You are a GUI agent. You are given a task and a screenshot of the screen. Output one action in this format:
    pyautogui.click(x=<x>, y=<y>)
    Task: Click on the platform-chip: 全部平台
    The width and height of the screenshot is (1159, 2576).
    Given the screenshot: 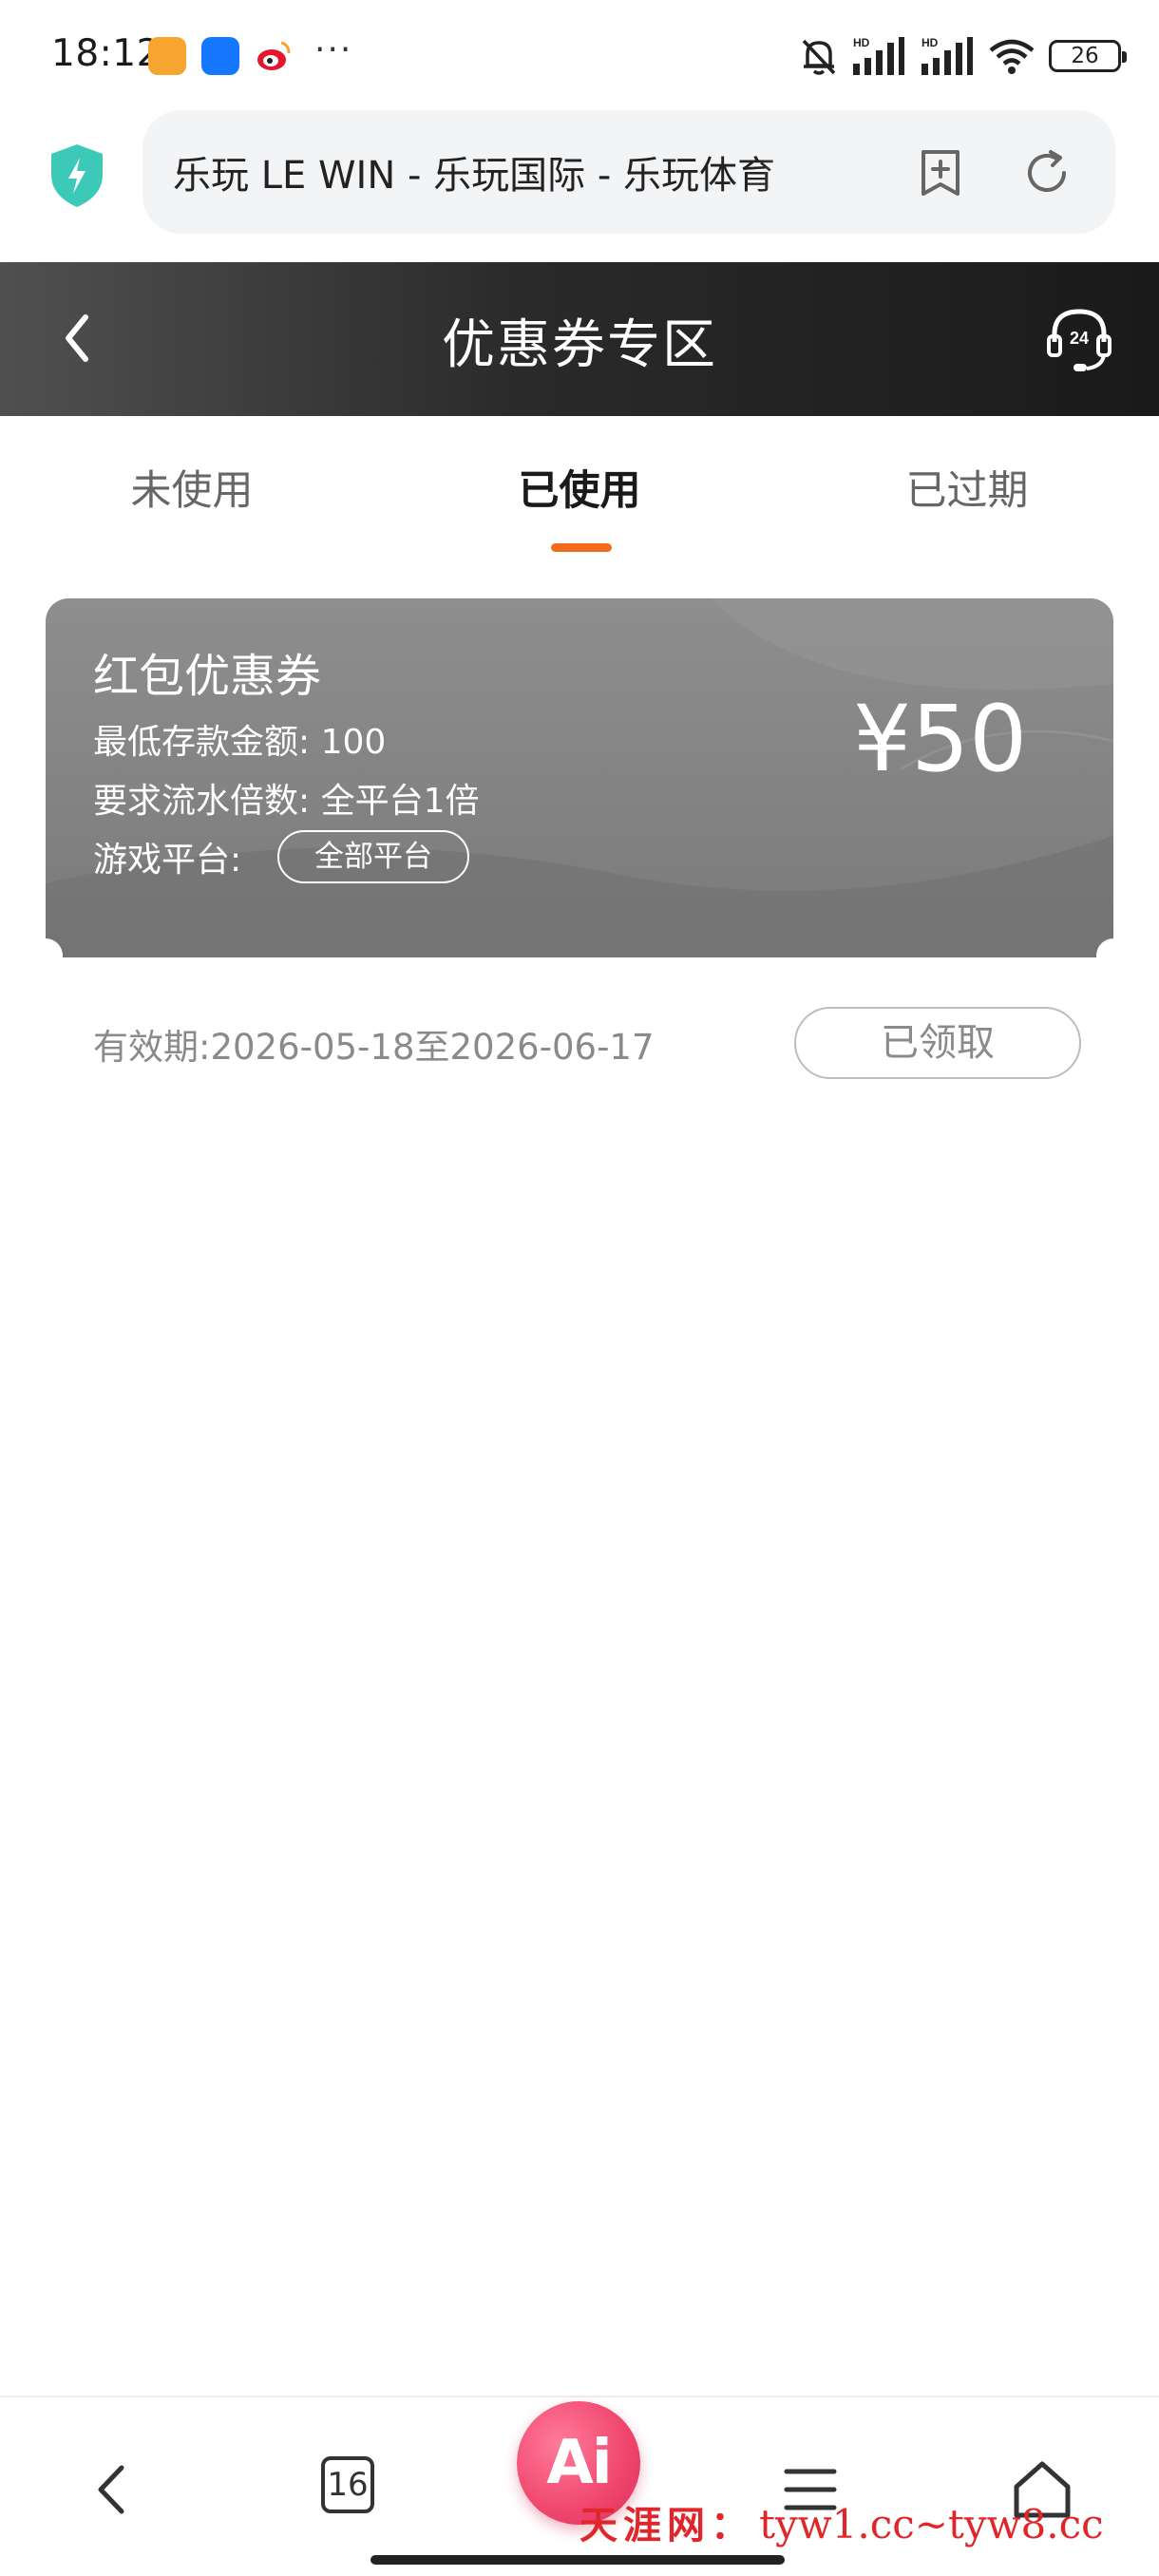 What is the action you would take?
    pyautogui.click(x=373, y=856)
    